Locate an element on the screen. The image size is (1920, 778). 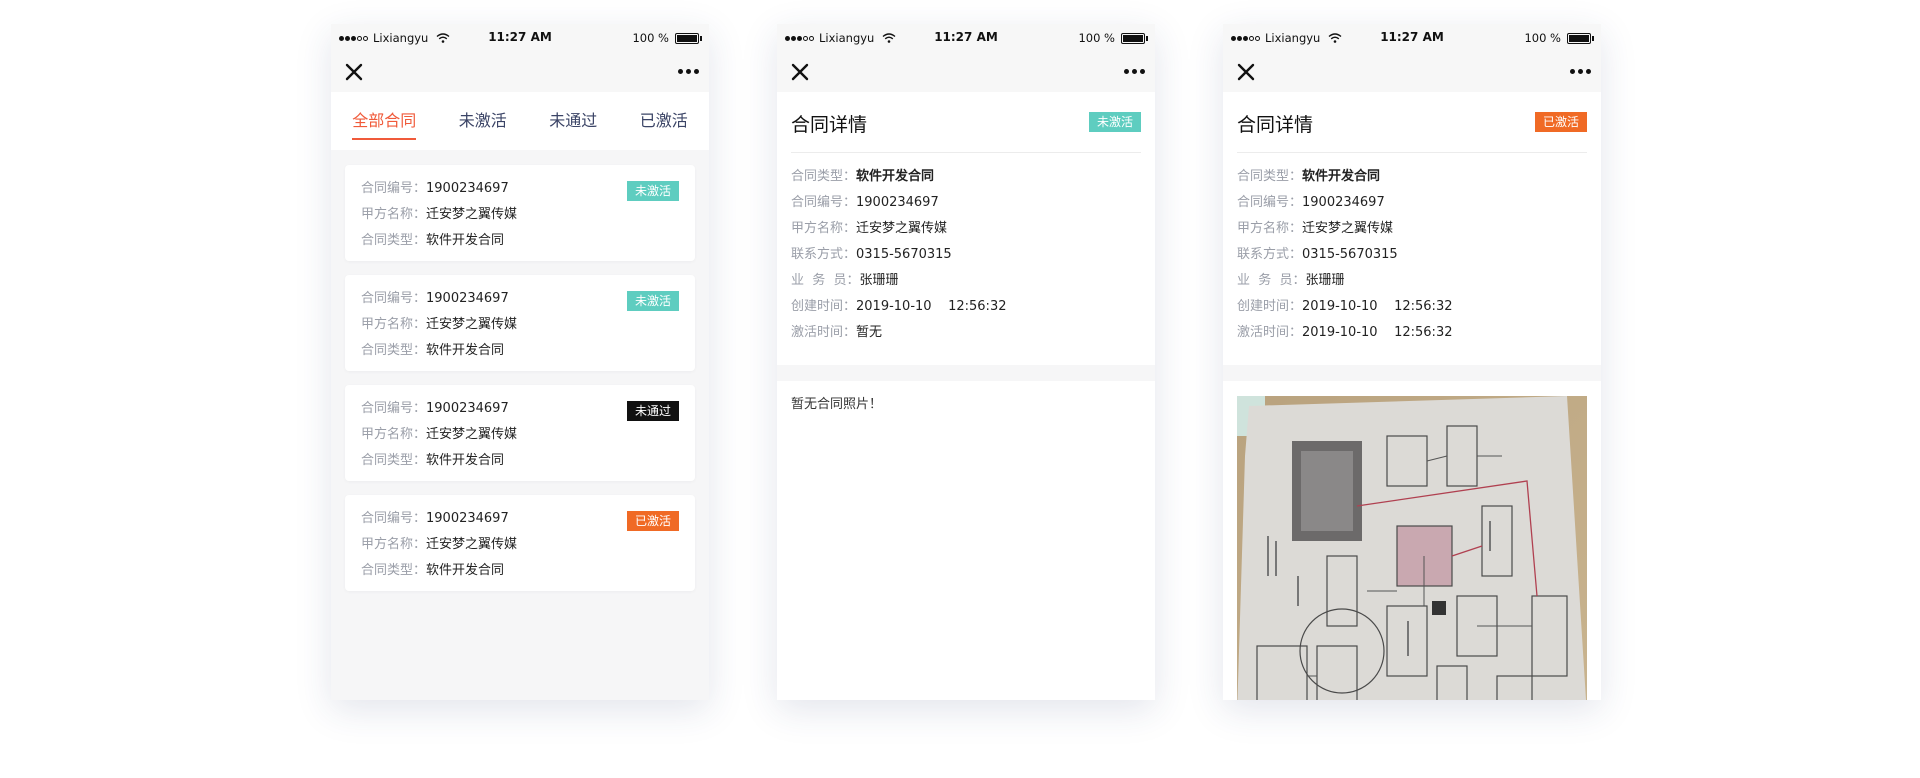
activated-time: 暂无 is located at coordinates (869, 332).